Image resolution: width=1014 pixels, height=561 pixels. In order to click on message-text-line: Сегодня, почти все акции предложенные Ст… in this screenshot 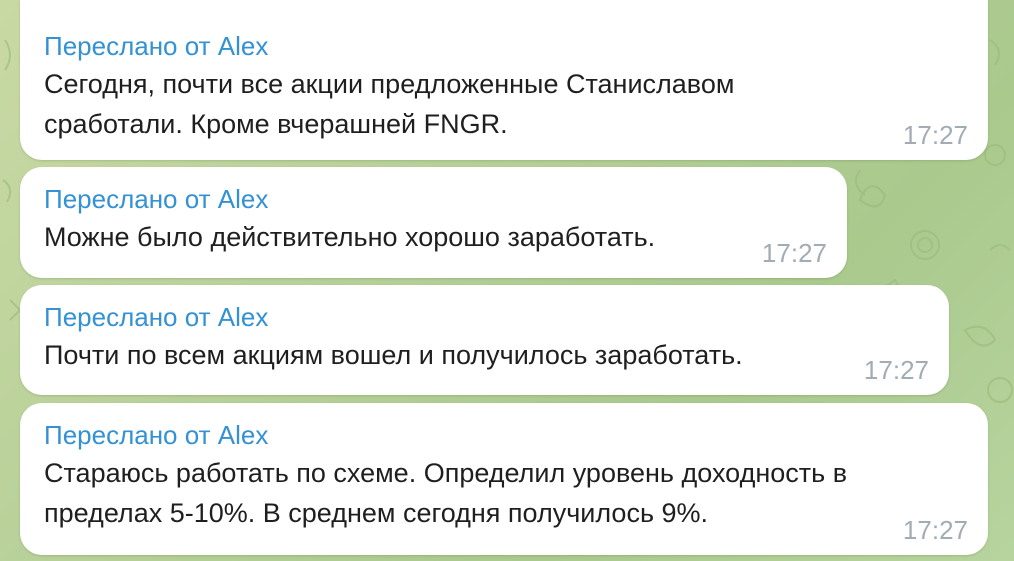, I will do `click(389, 84)`.